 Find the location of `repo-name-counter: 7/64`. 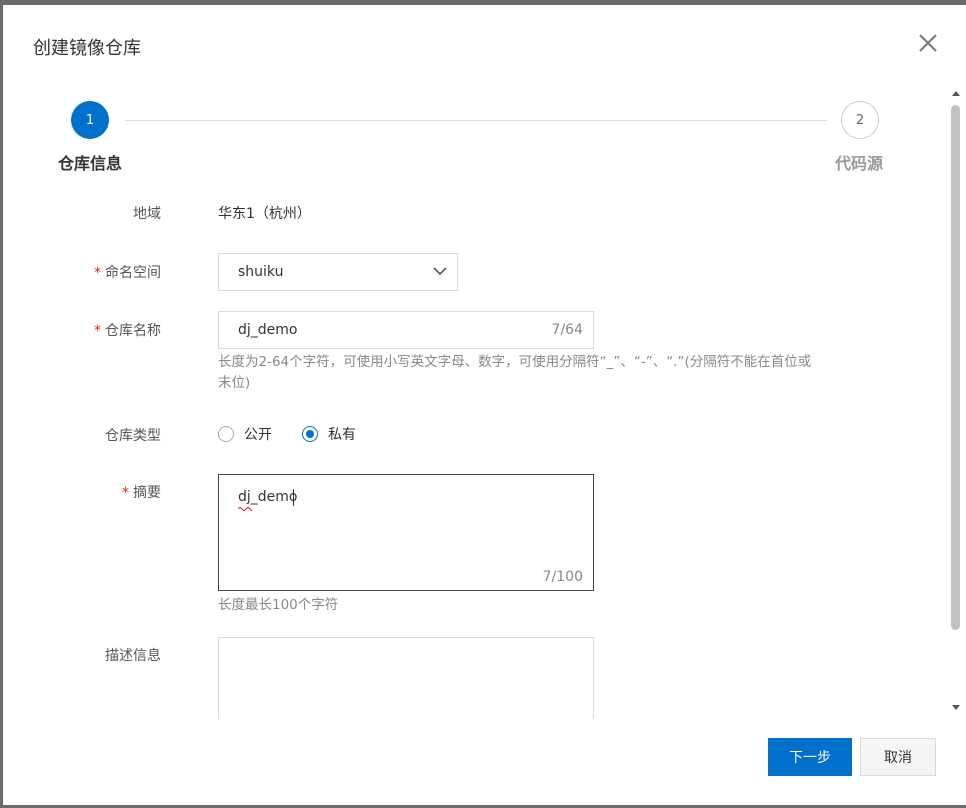

repo-name-counter: 7/64 is located at coordinates (567, 330).